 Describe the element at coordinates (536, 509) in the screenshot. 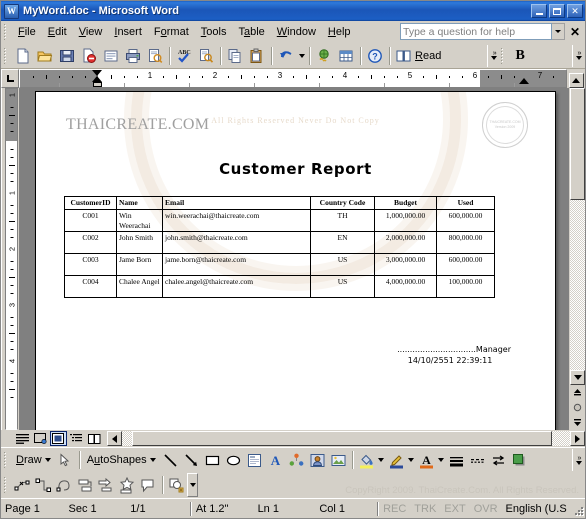

I see `status-language: English (U.S` at that location.